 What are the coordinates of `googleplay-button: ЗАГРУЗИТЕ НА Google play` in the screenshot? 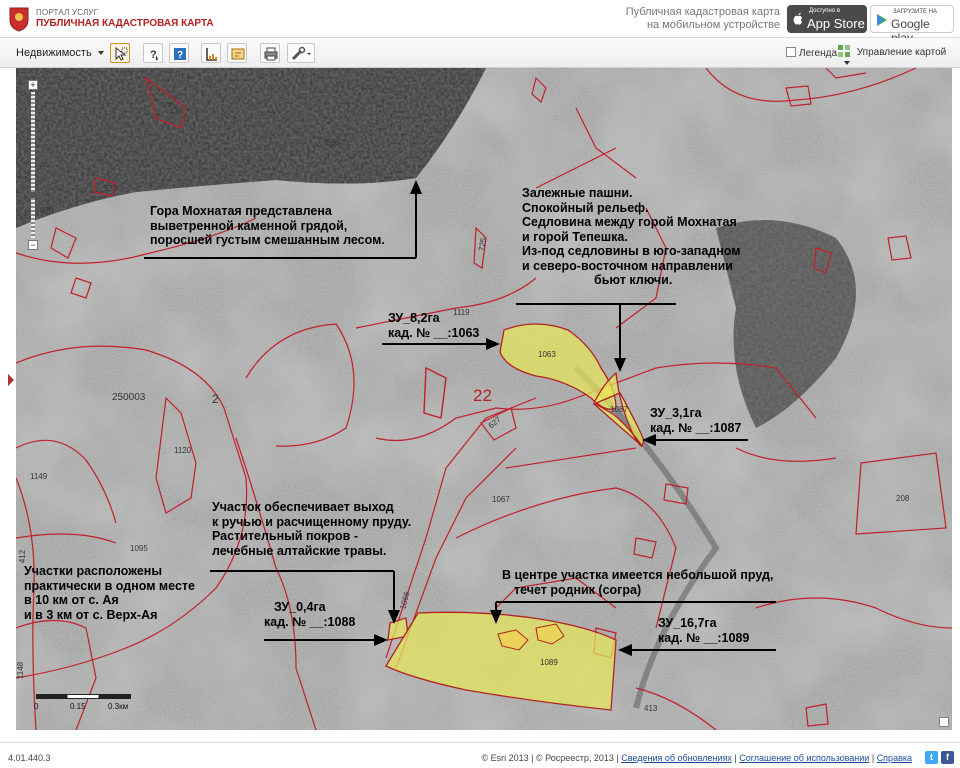 It's located at (912, 25).